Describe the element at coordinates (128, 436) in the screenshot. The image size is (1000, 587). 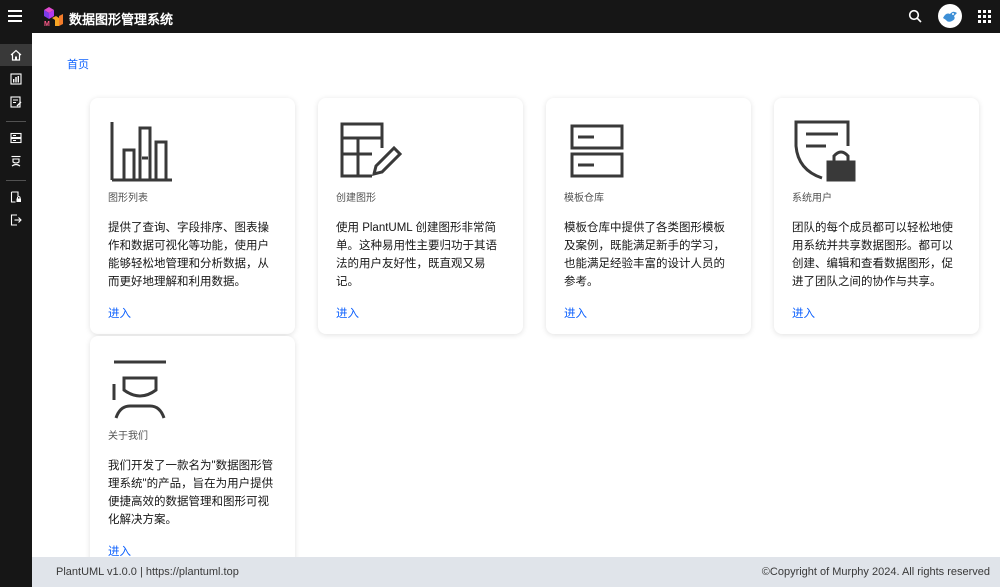
I see `card-label: 关于我们` at that location.